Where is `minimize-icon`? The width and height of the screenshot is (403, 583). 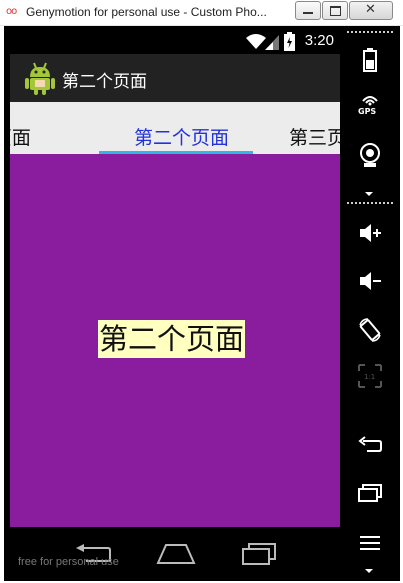
minimize-icon is located at coordinates (308, 13).